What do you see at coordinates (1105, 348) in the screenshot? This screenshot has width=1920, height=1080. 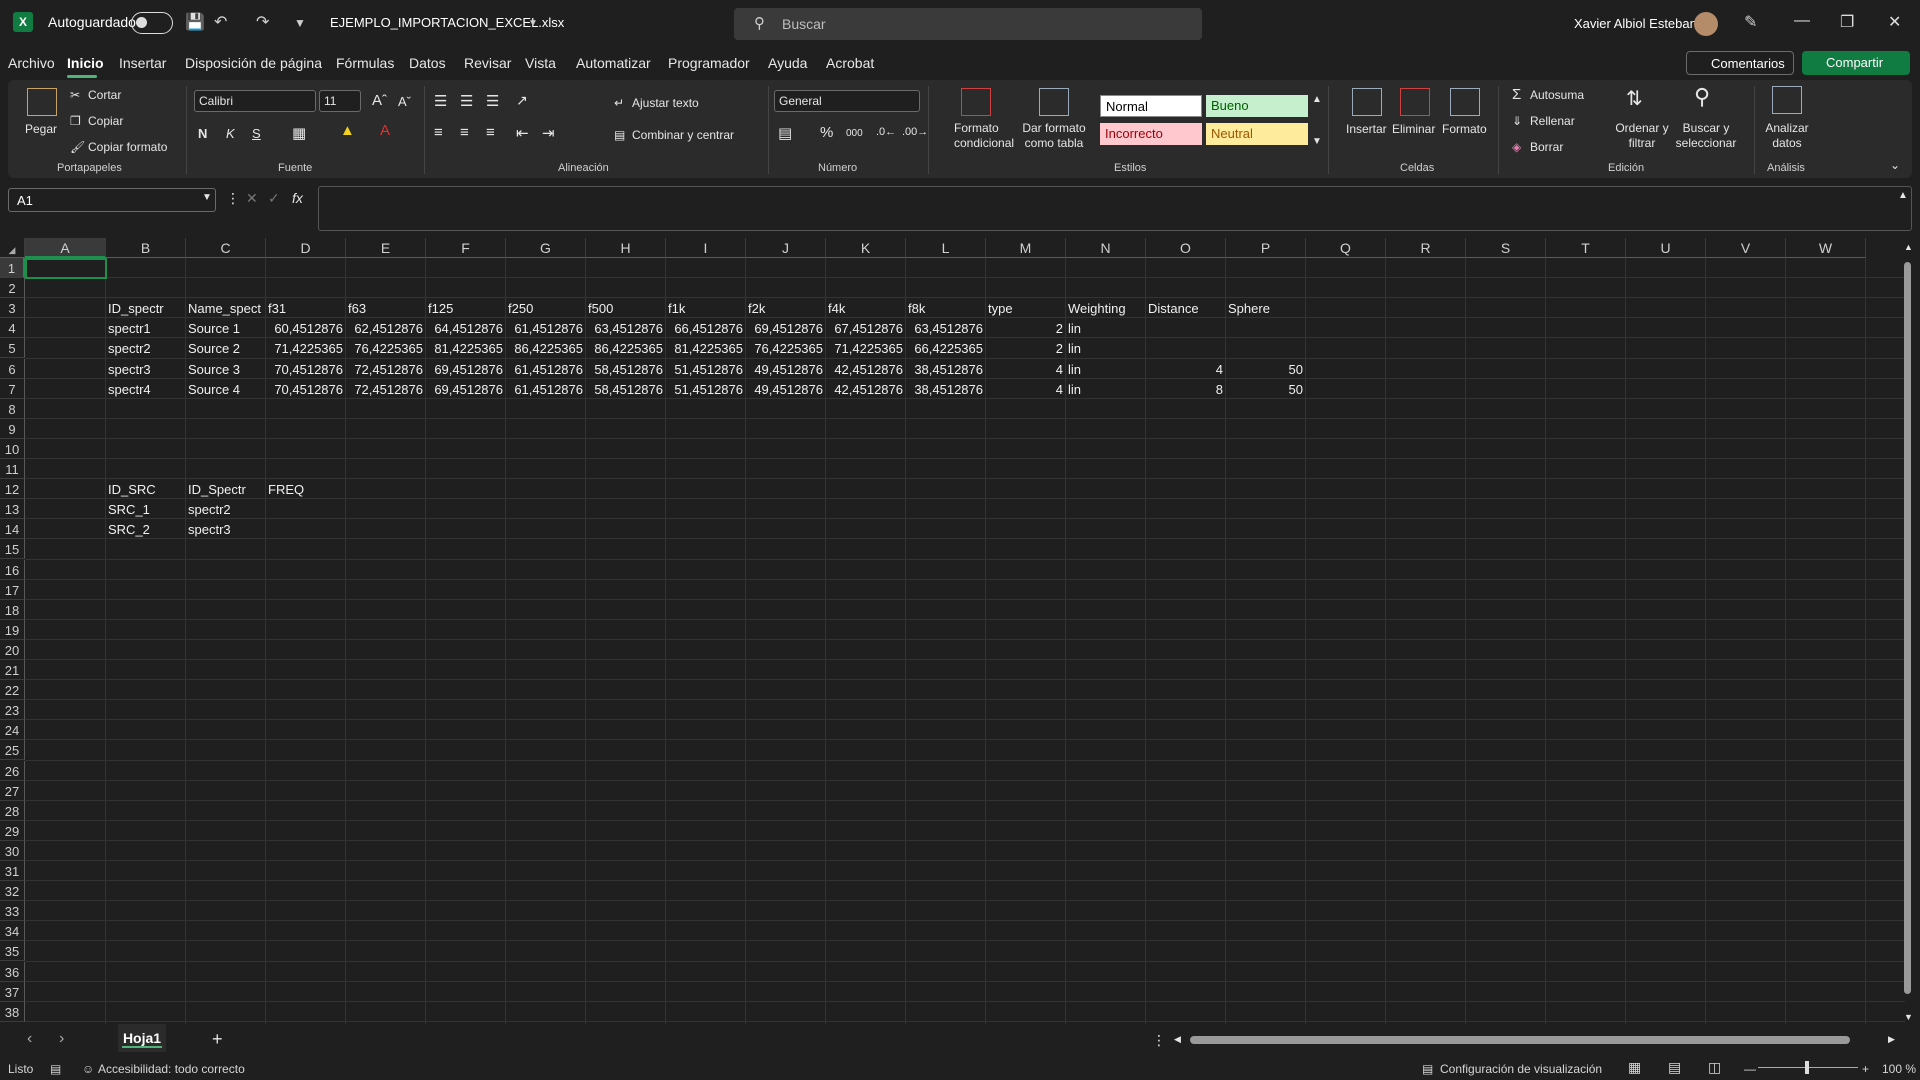 I see `cell-N5: lin` at bounding box center [1105, 348].